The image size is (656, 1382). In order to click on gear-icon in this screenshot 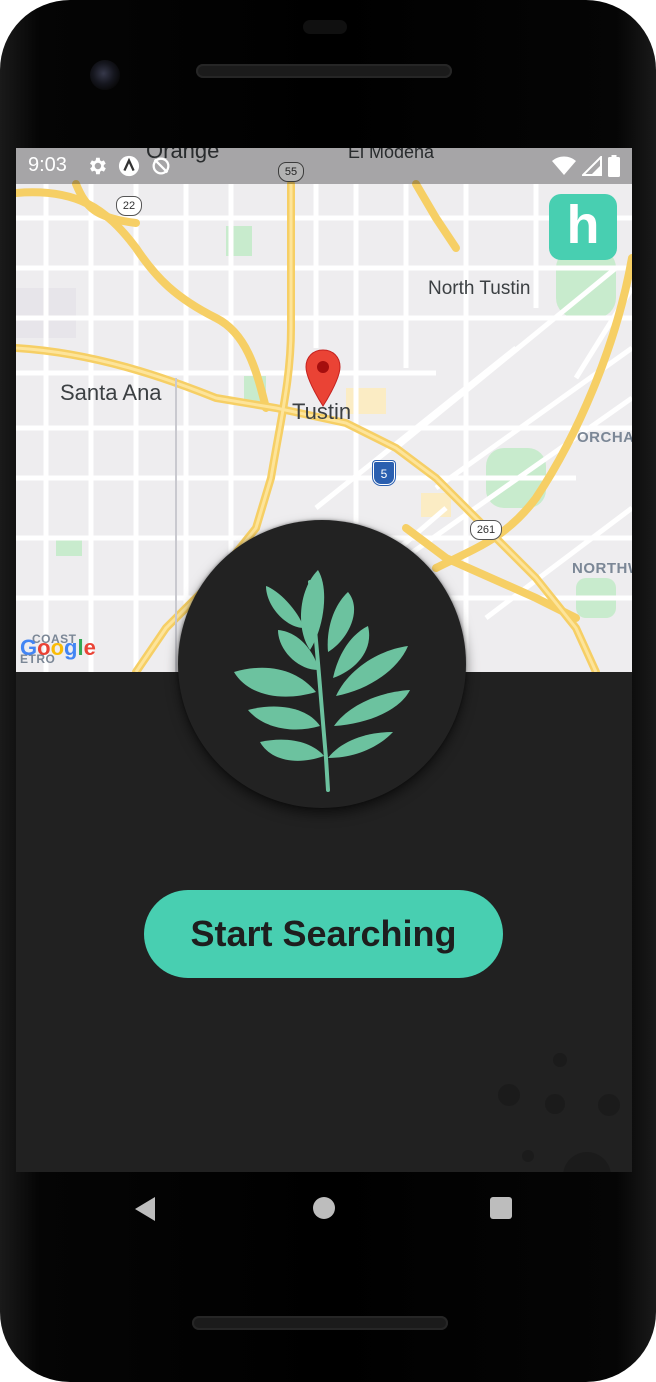, I will do `click(98, 166)`.